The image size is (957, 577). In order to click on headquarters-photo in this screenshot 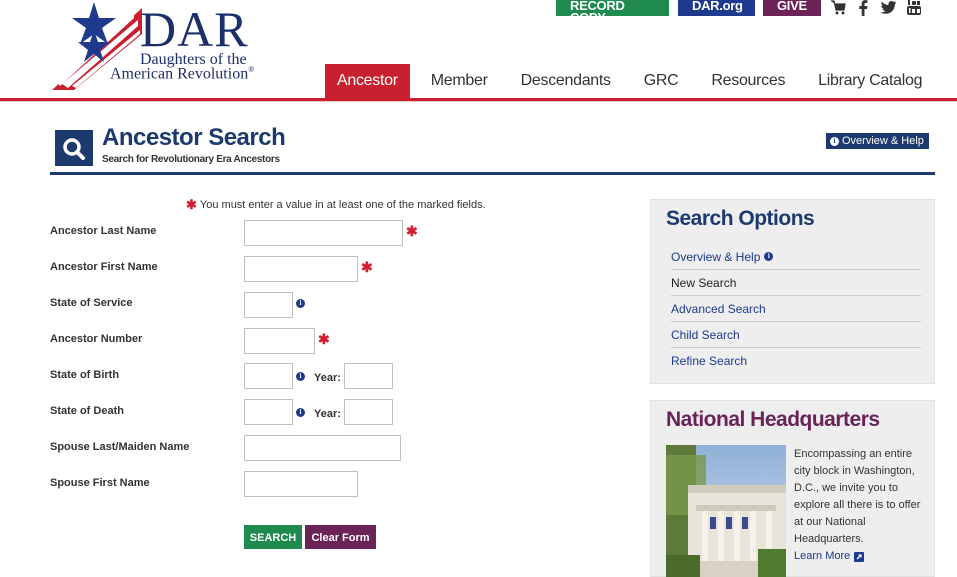, I will do `click(726, 511)`.